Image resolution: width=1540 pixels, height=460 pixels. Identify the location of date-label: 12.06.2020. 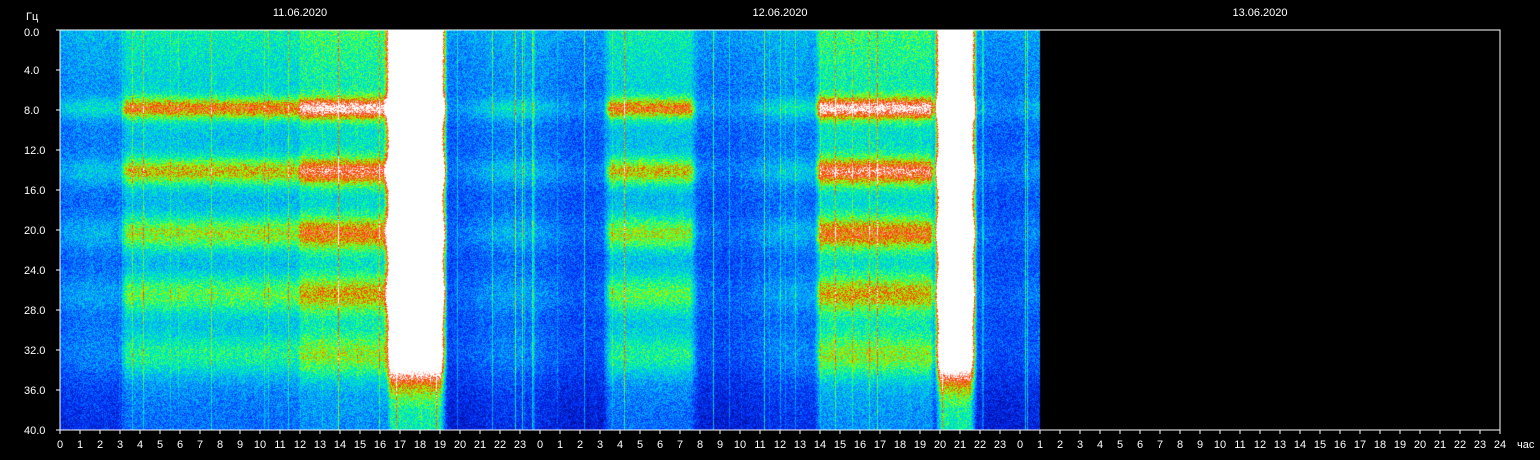
(779, 13).